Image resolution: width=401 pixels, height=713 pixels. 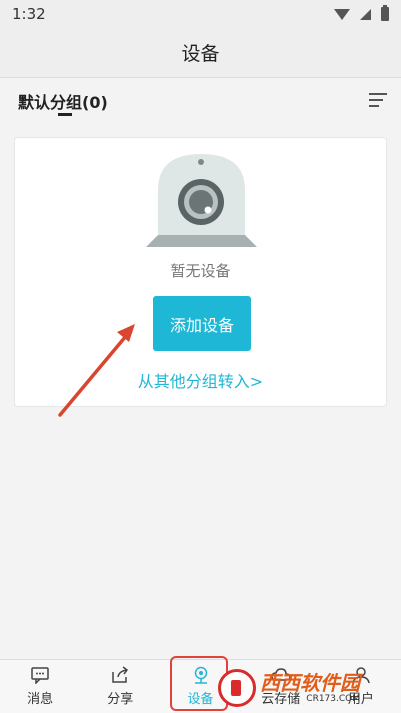 What do you see at coordinates (385, 13) in the screenshot?
I see `battery-icon` at bounding box center [385, 13].